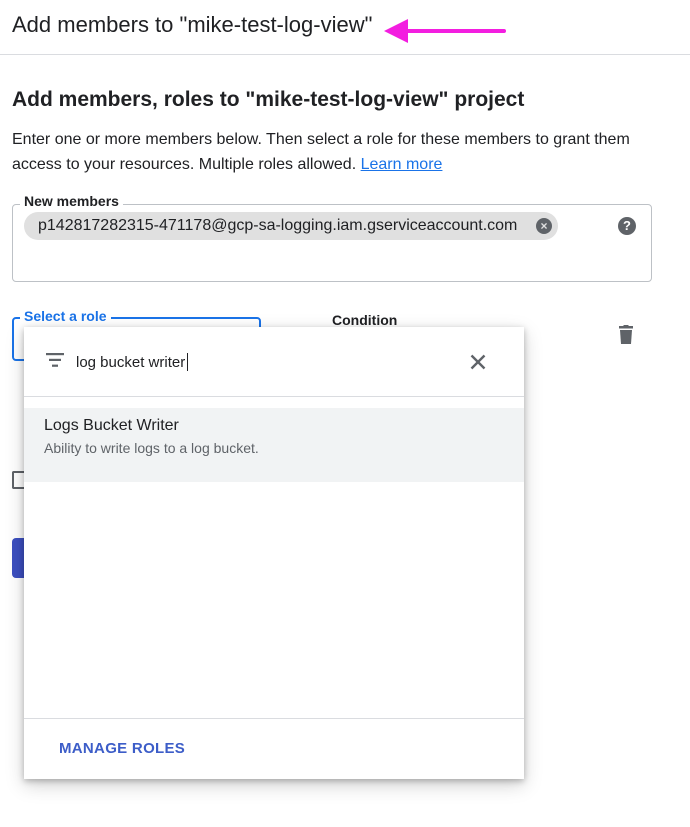 The width and height of the screenshot is (690, 827). Describe the element at coordinates (55, 360) in the screenshot. I see `filter-icon` at that location.